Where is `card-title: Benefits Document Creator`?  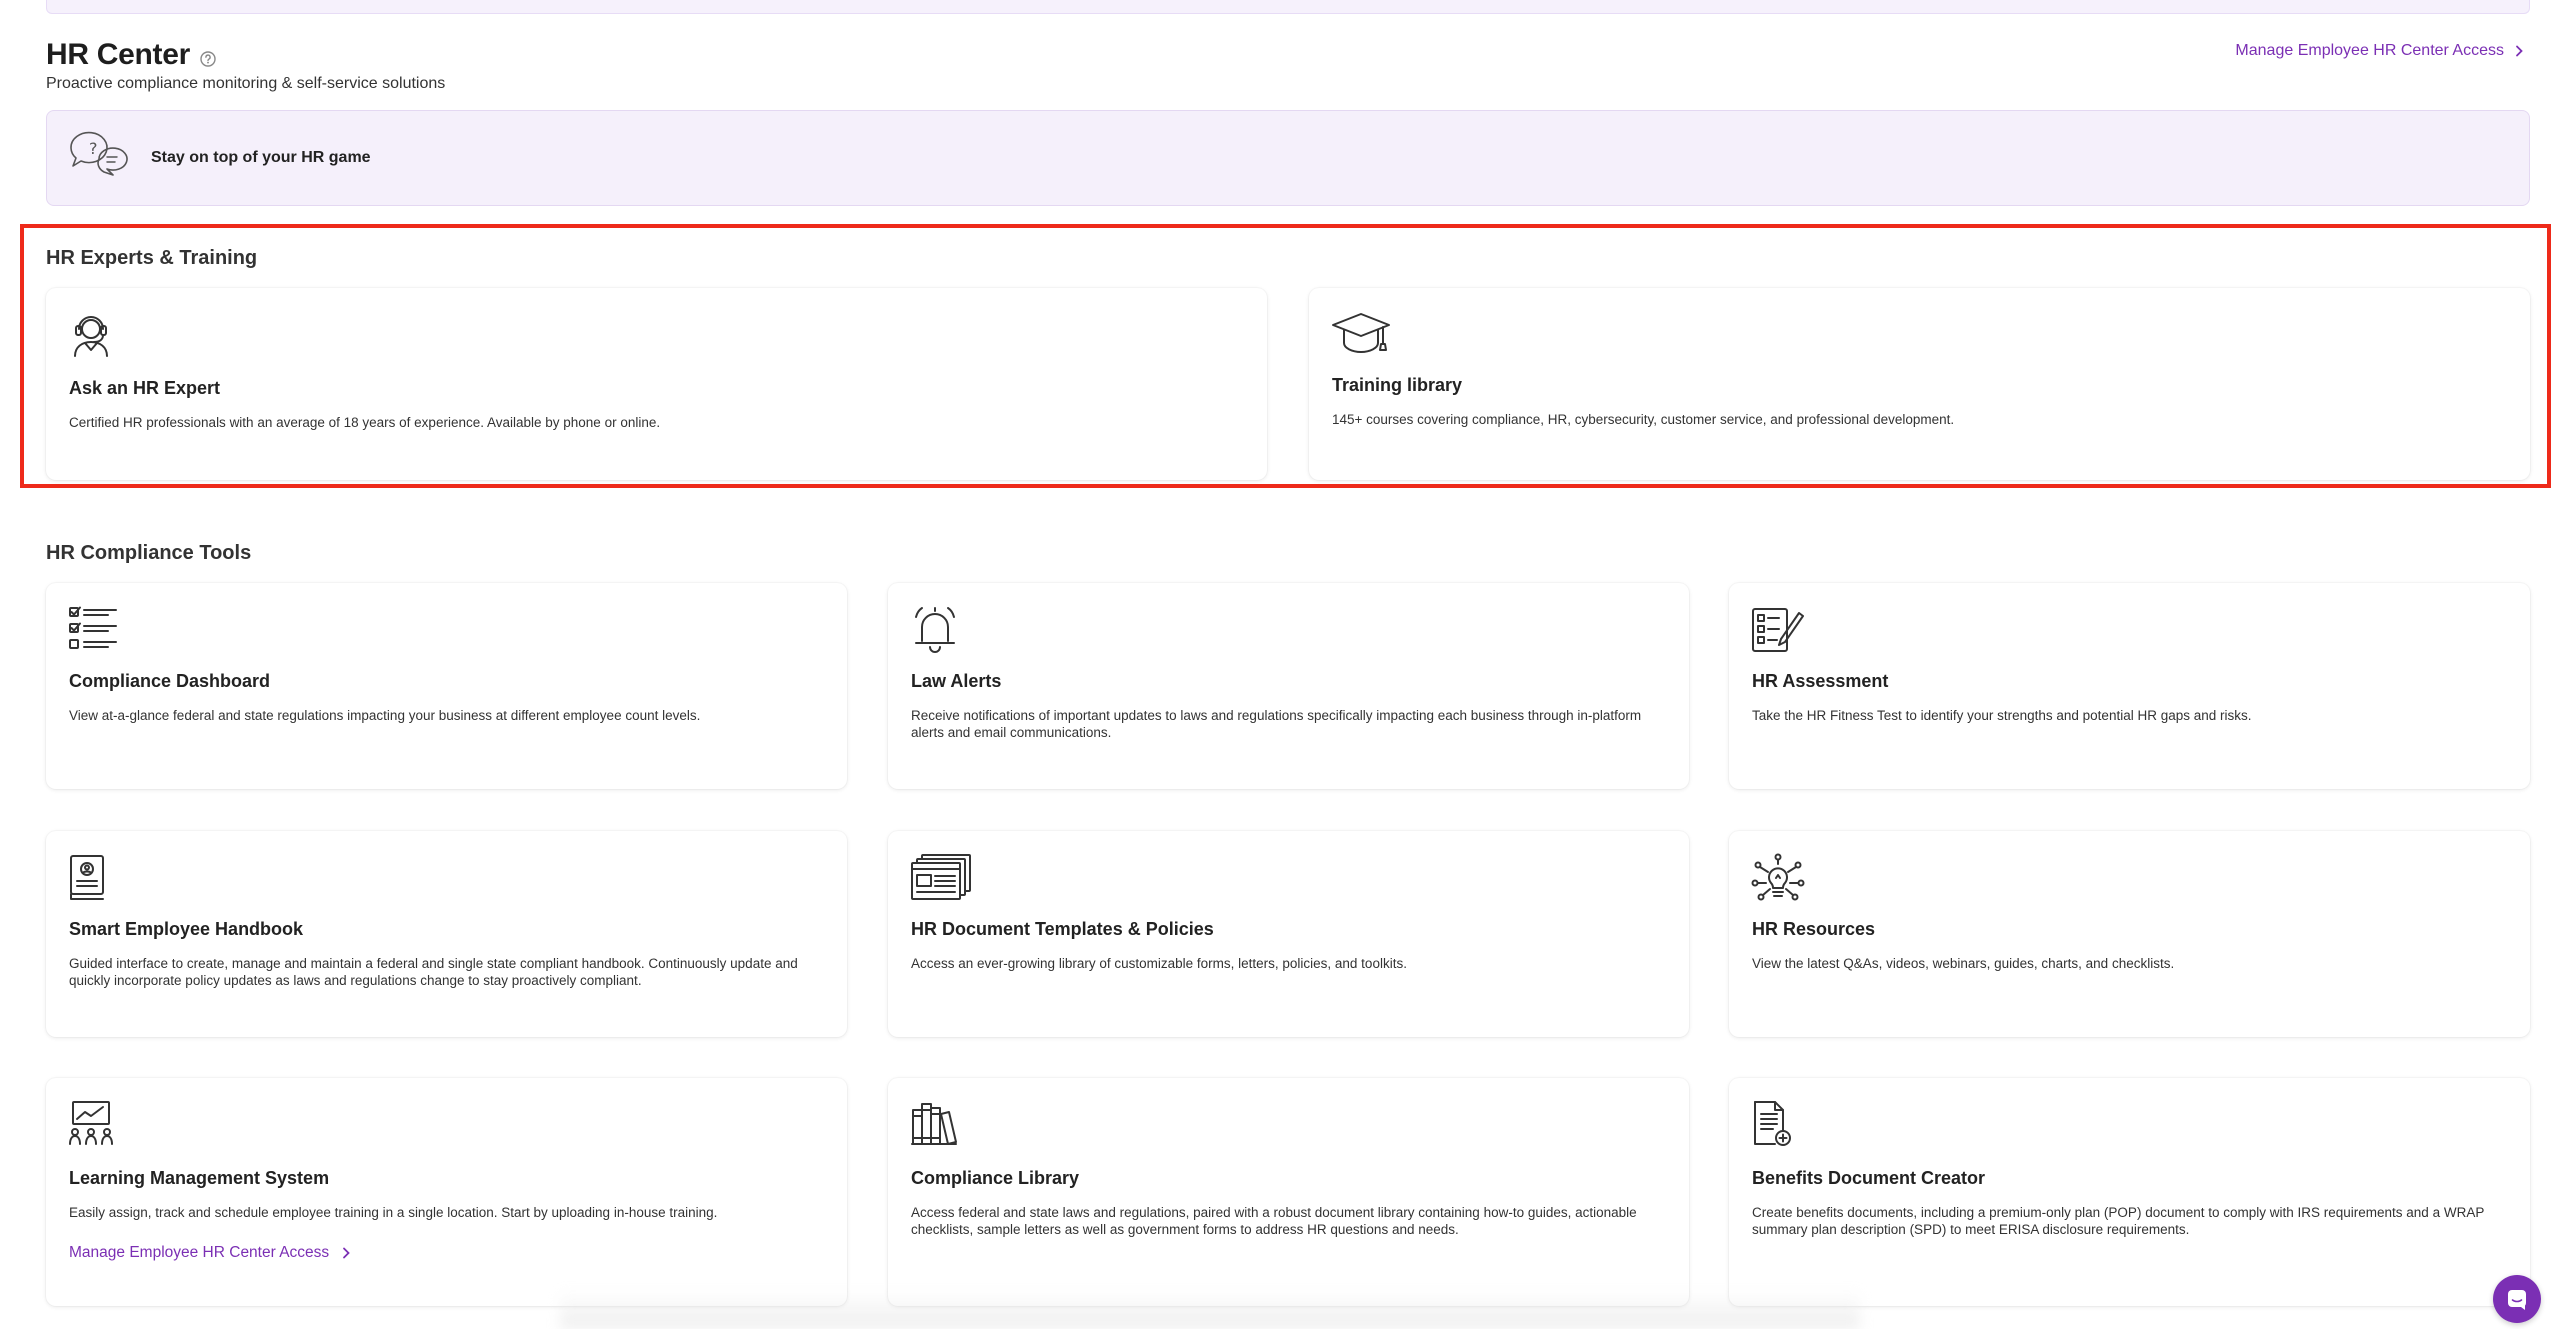
card-title: Benefits Document Creator is located at coordinates (1869, 1178).